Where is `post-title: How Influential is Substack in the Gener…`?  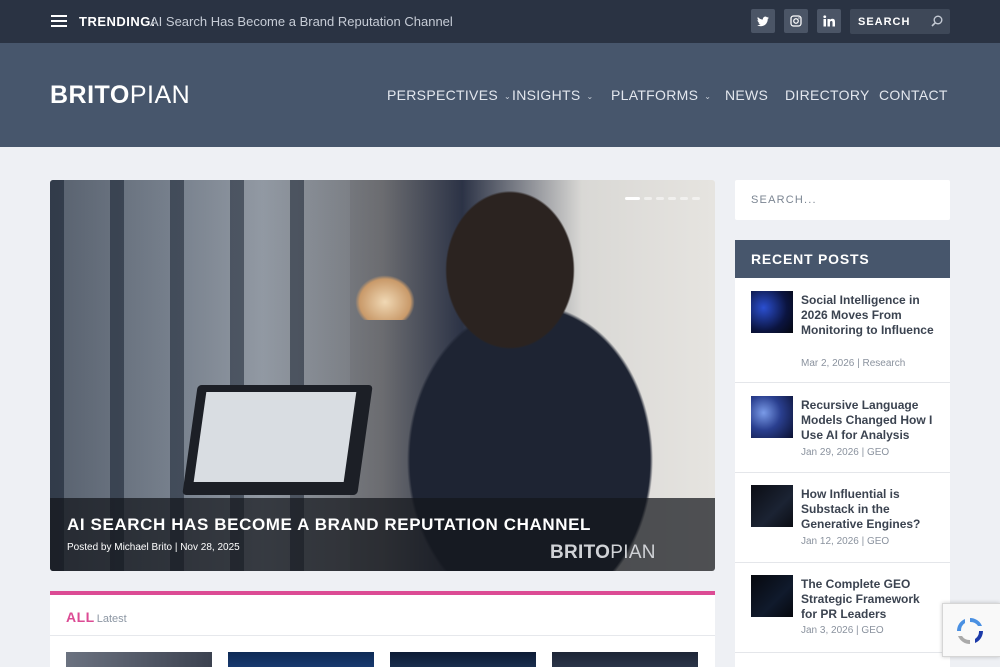 post-title: How Influential is Substack in the Gener… is located at coordinates (869, 509).